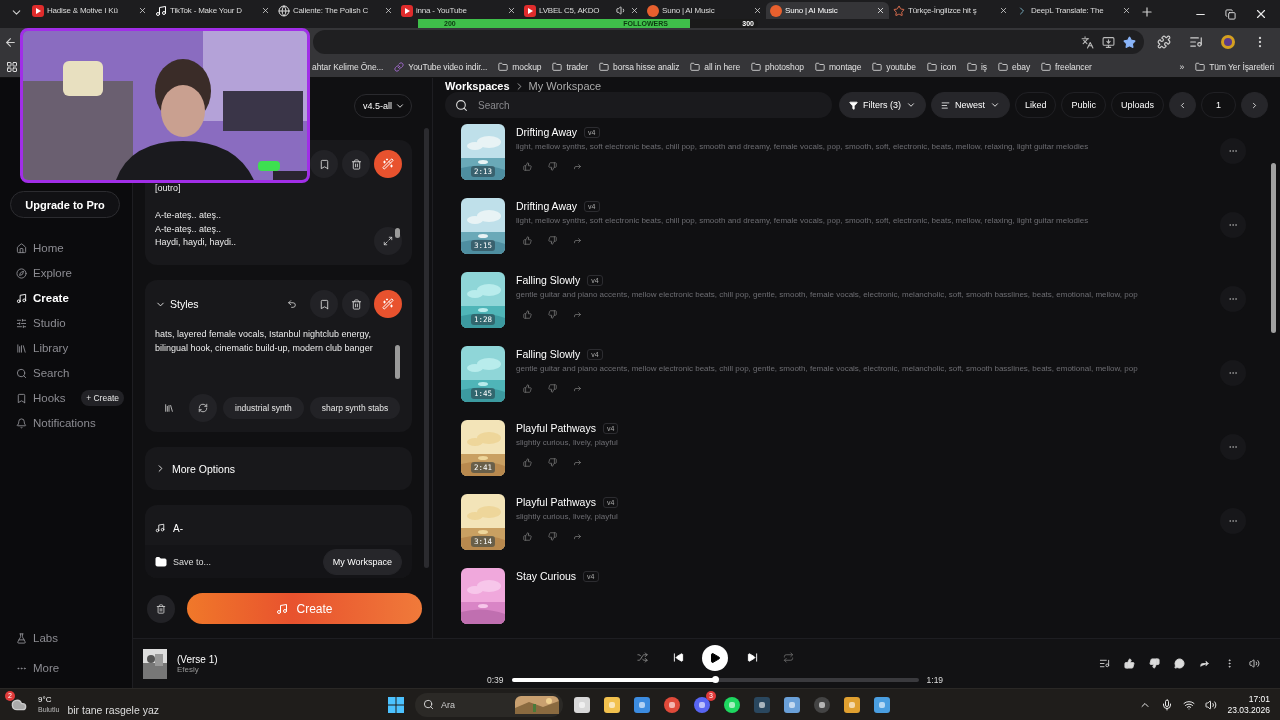 The height and width of the screenshot is (720, 1280). I want to click on browser-tab: Hadise & Motive I Kü, so click(89, 10).